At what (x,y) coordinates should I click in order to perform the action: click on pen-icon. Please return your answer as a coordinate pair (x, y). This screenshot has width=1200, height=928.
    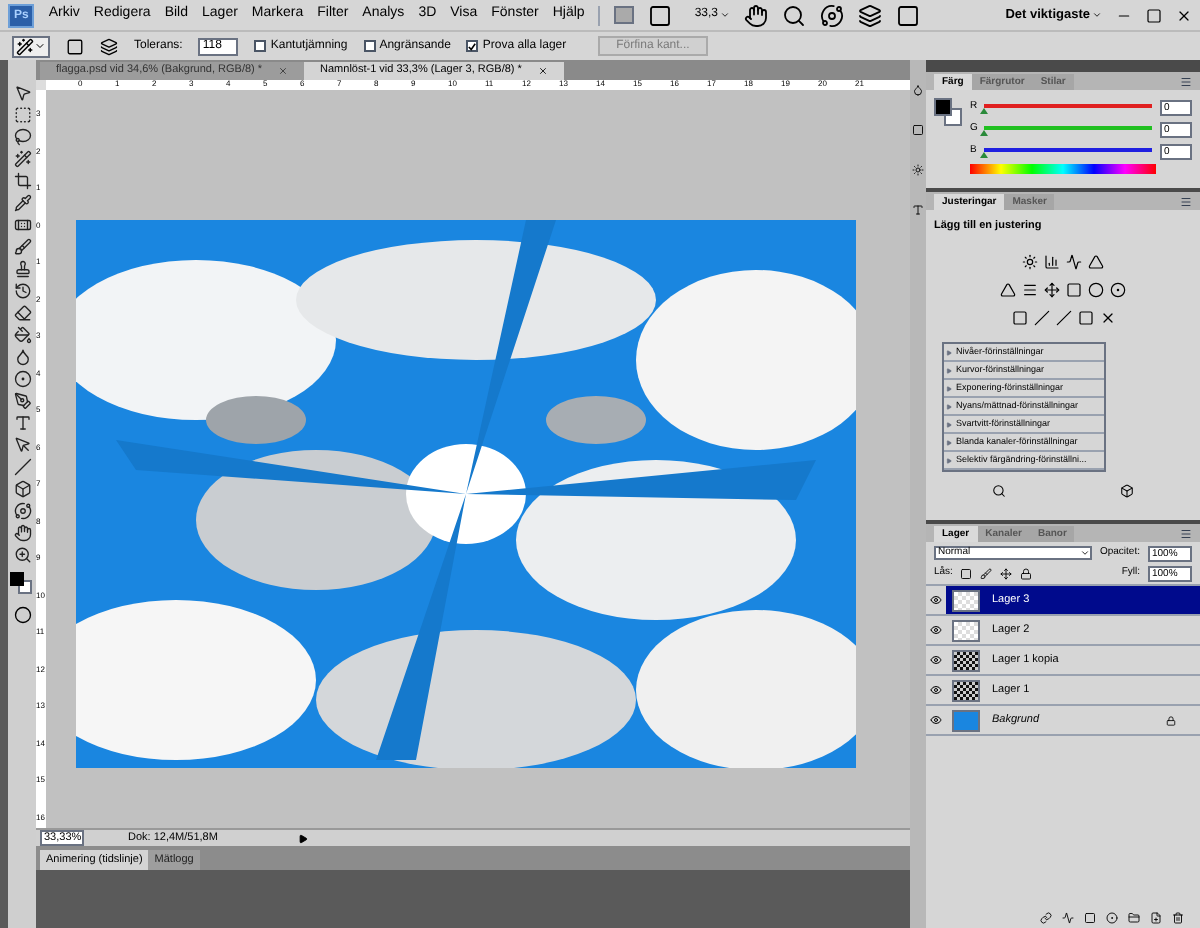
    Looking at the image, I should click on (22, 401).